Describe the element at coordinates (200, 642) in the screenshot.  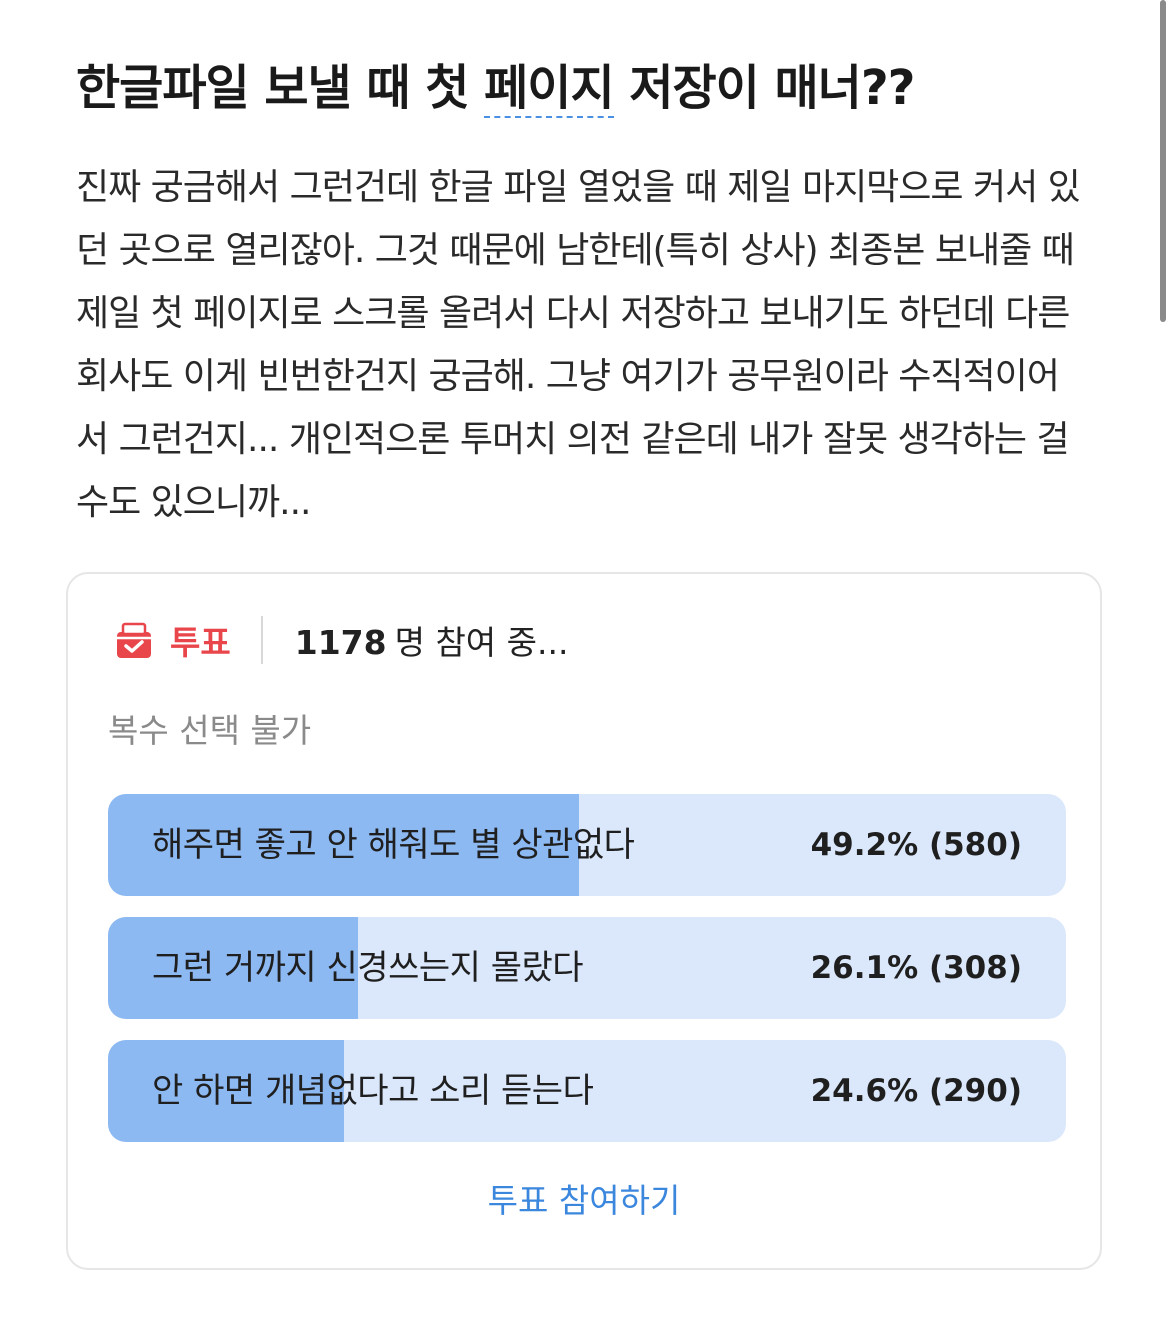
I see `poll-label: 투표` at that location.